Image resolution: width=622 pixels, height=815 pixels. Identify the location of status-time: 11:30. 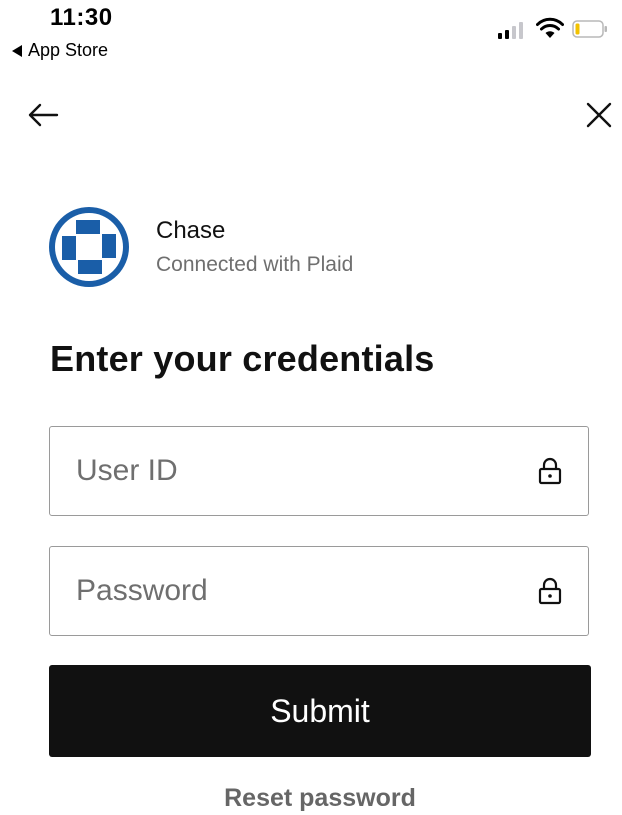
(81, 17).